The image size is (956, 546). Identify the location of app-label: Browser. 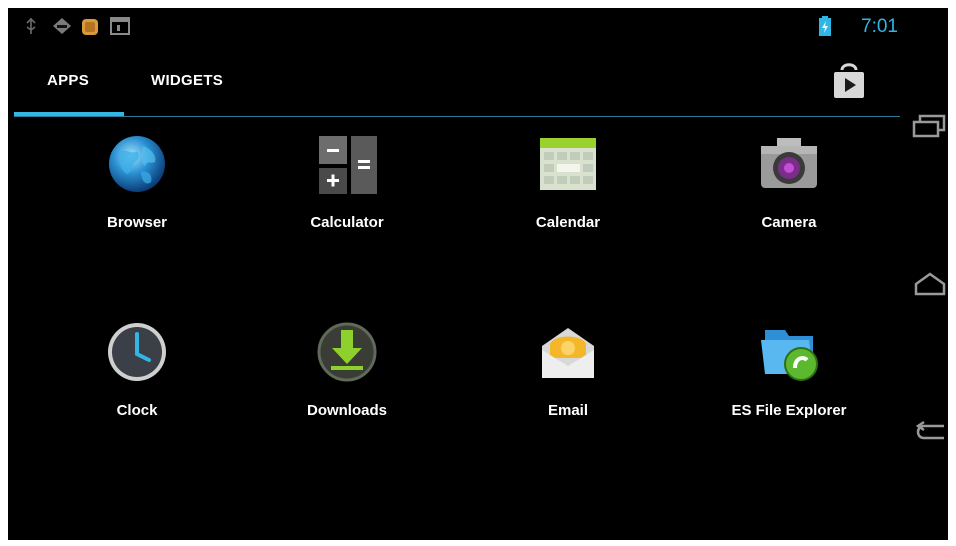
(137, 222).